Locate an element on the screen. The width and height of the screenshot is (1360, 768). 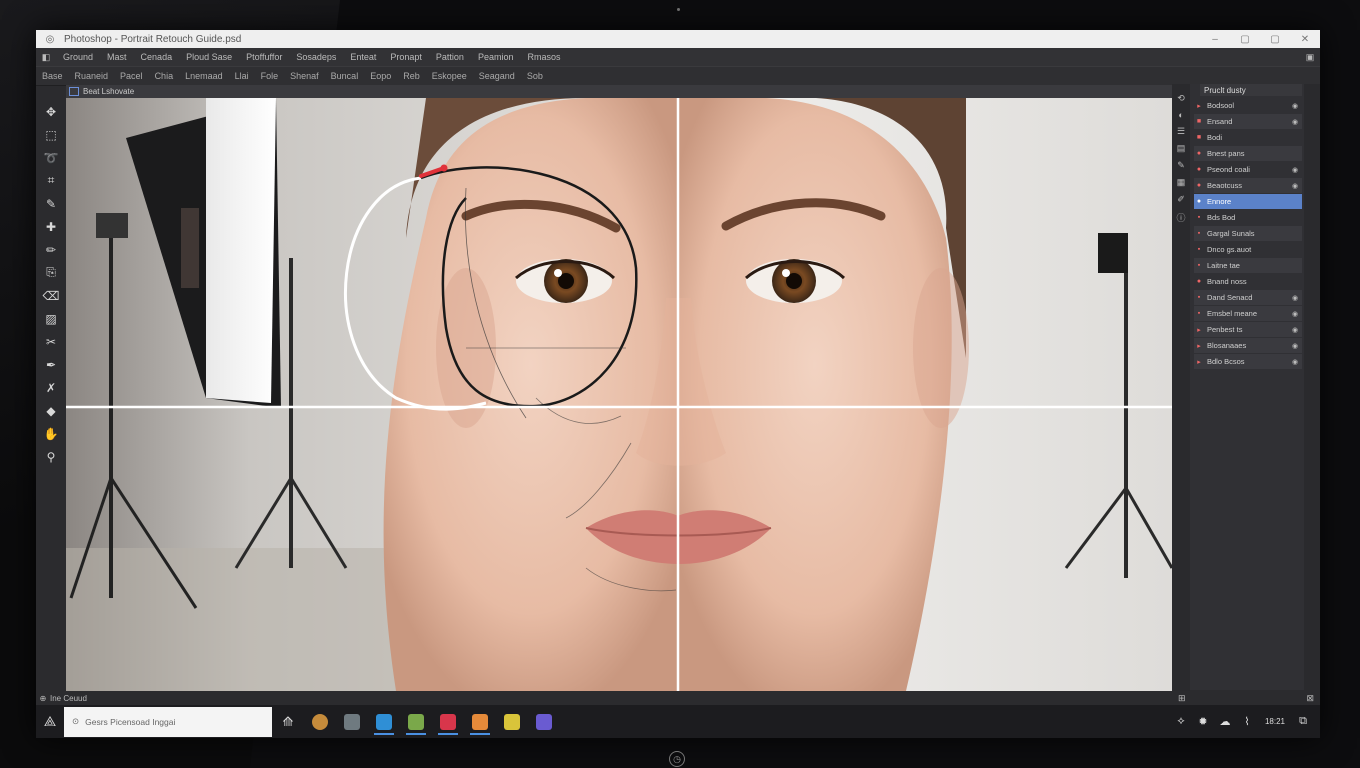
layer-row: ▪ Dand Senacd ◉ is located at coordinates (1248, 297).